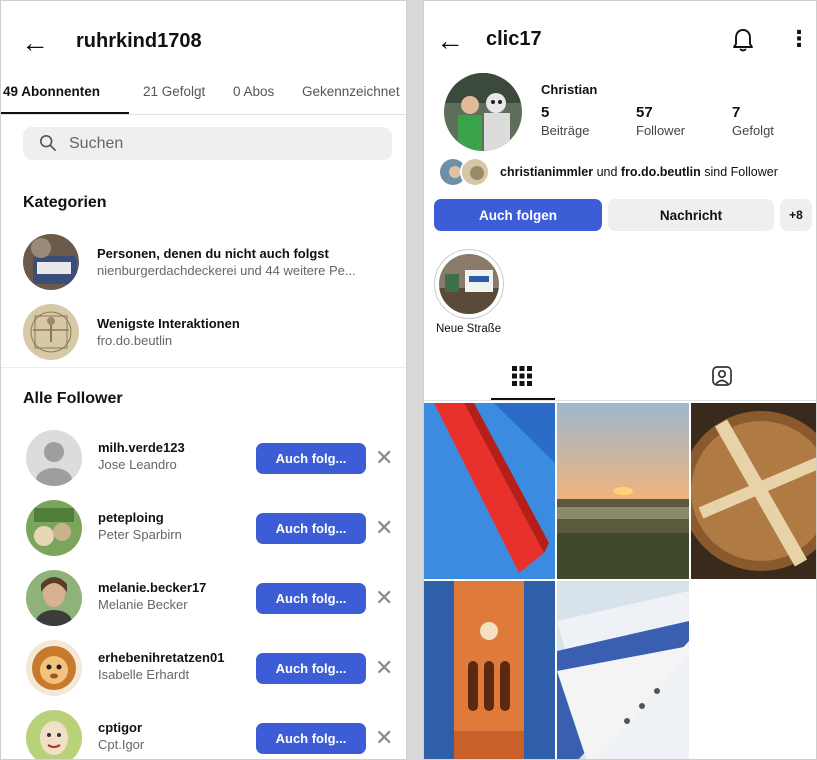 This screenshot has height=760, width=817. What do you see at coordinates (213, 253) in the screenshot?
I see `category-title: Personen, denen du nicht auch folgst` at bounding box center [213, 253].